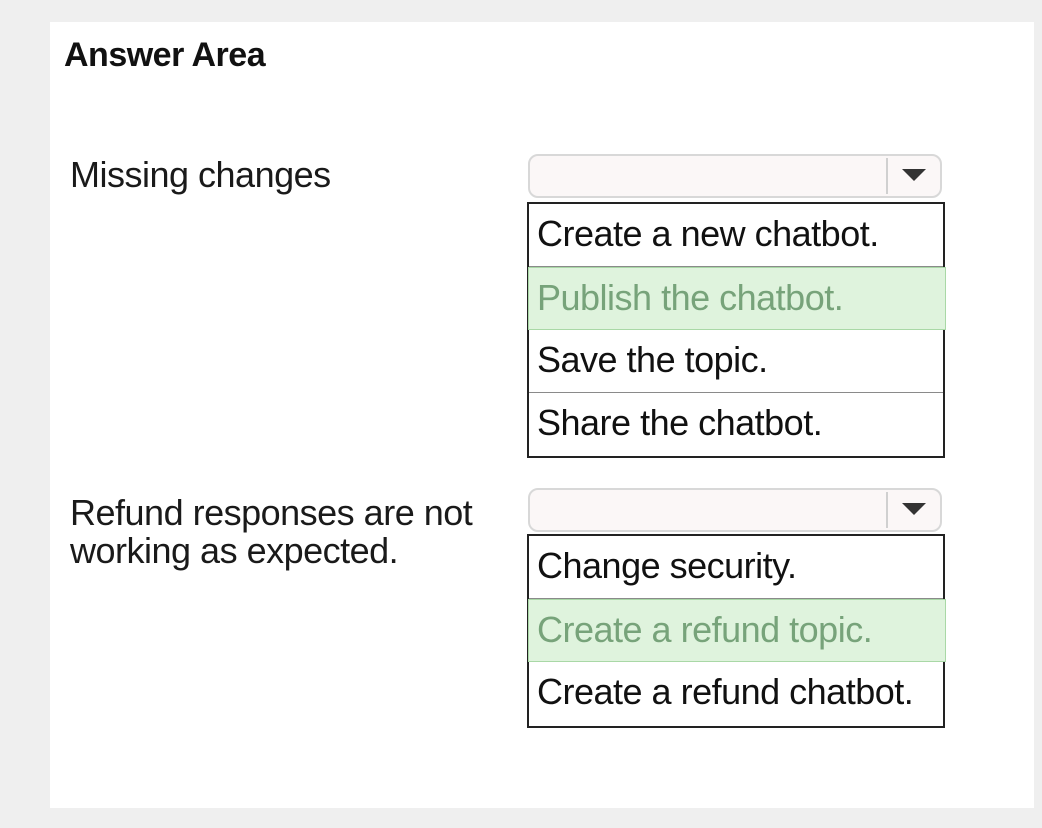  Describe the element at coordinates (736, 424) in the screenshot. I see `option-share-chatbot: Share the chatbot.` at that location.